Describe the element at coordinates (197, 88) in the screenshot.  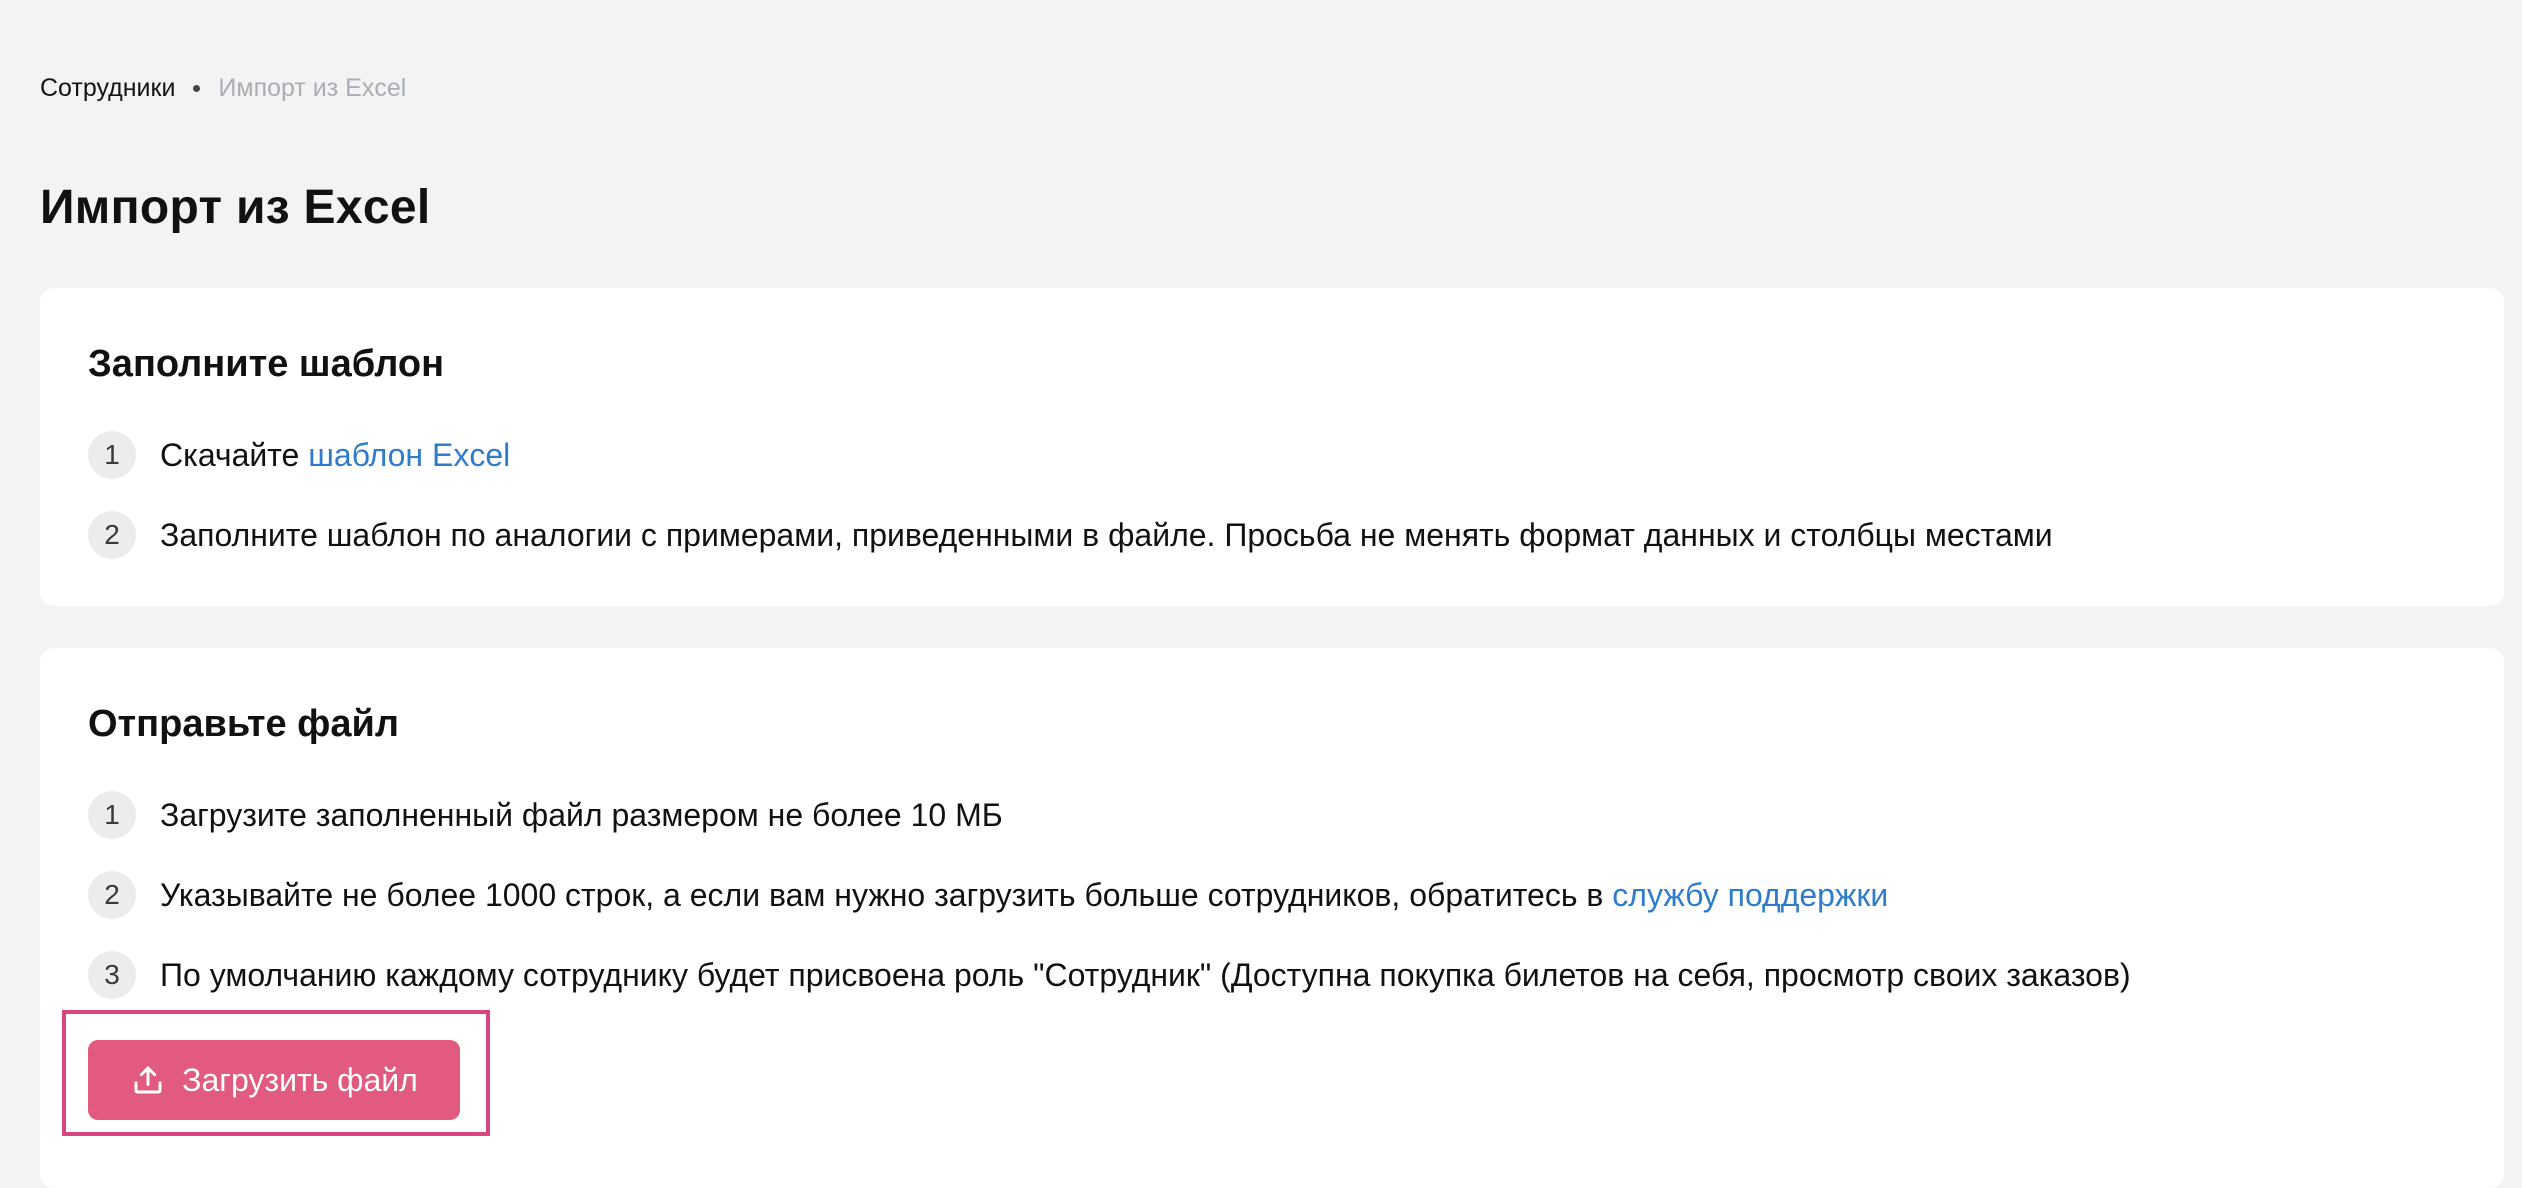
I see `breadcrumb-separator-dot` at that location.